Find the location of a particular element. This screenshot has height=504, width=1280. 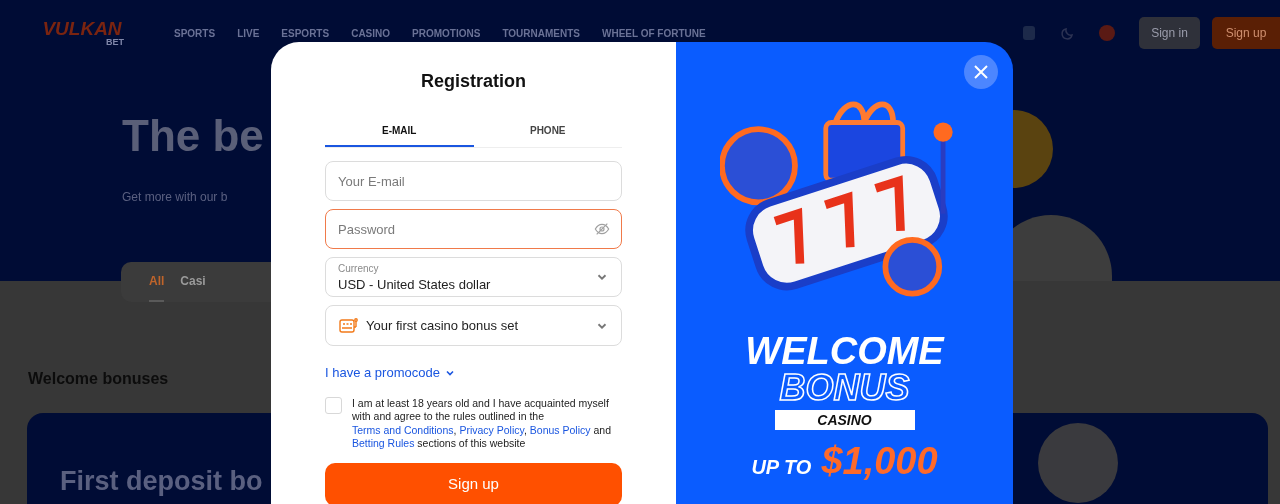

bonus-prefix: UP TO is located at coordinates (781, 467).